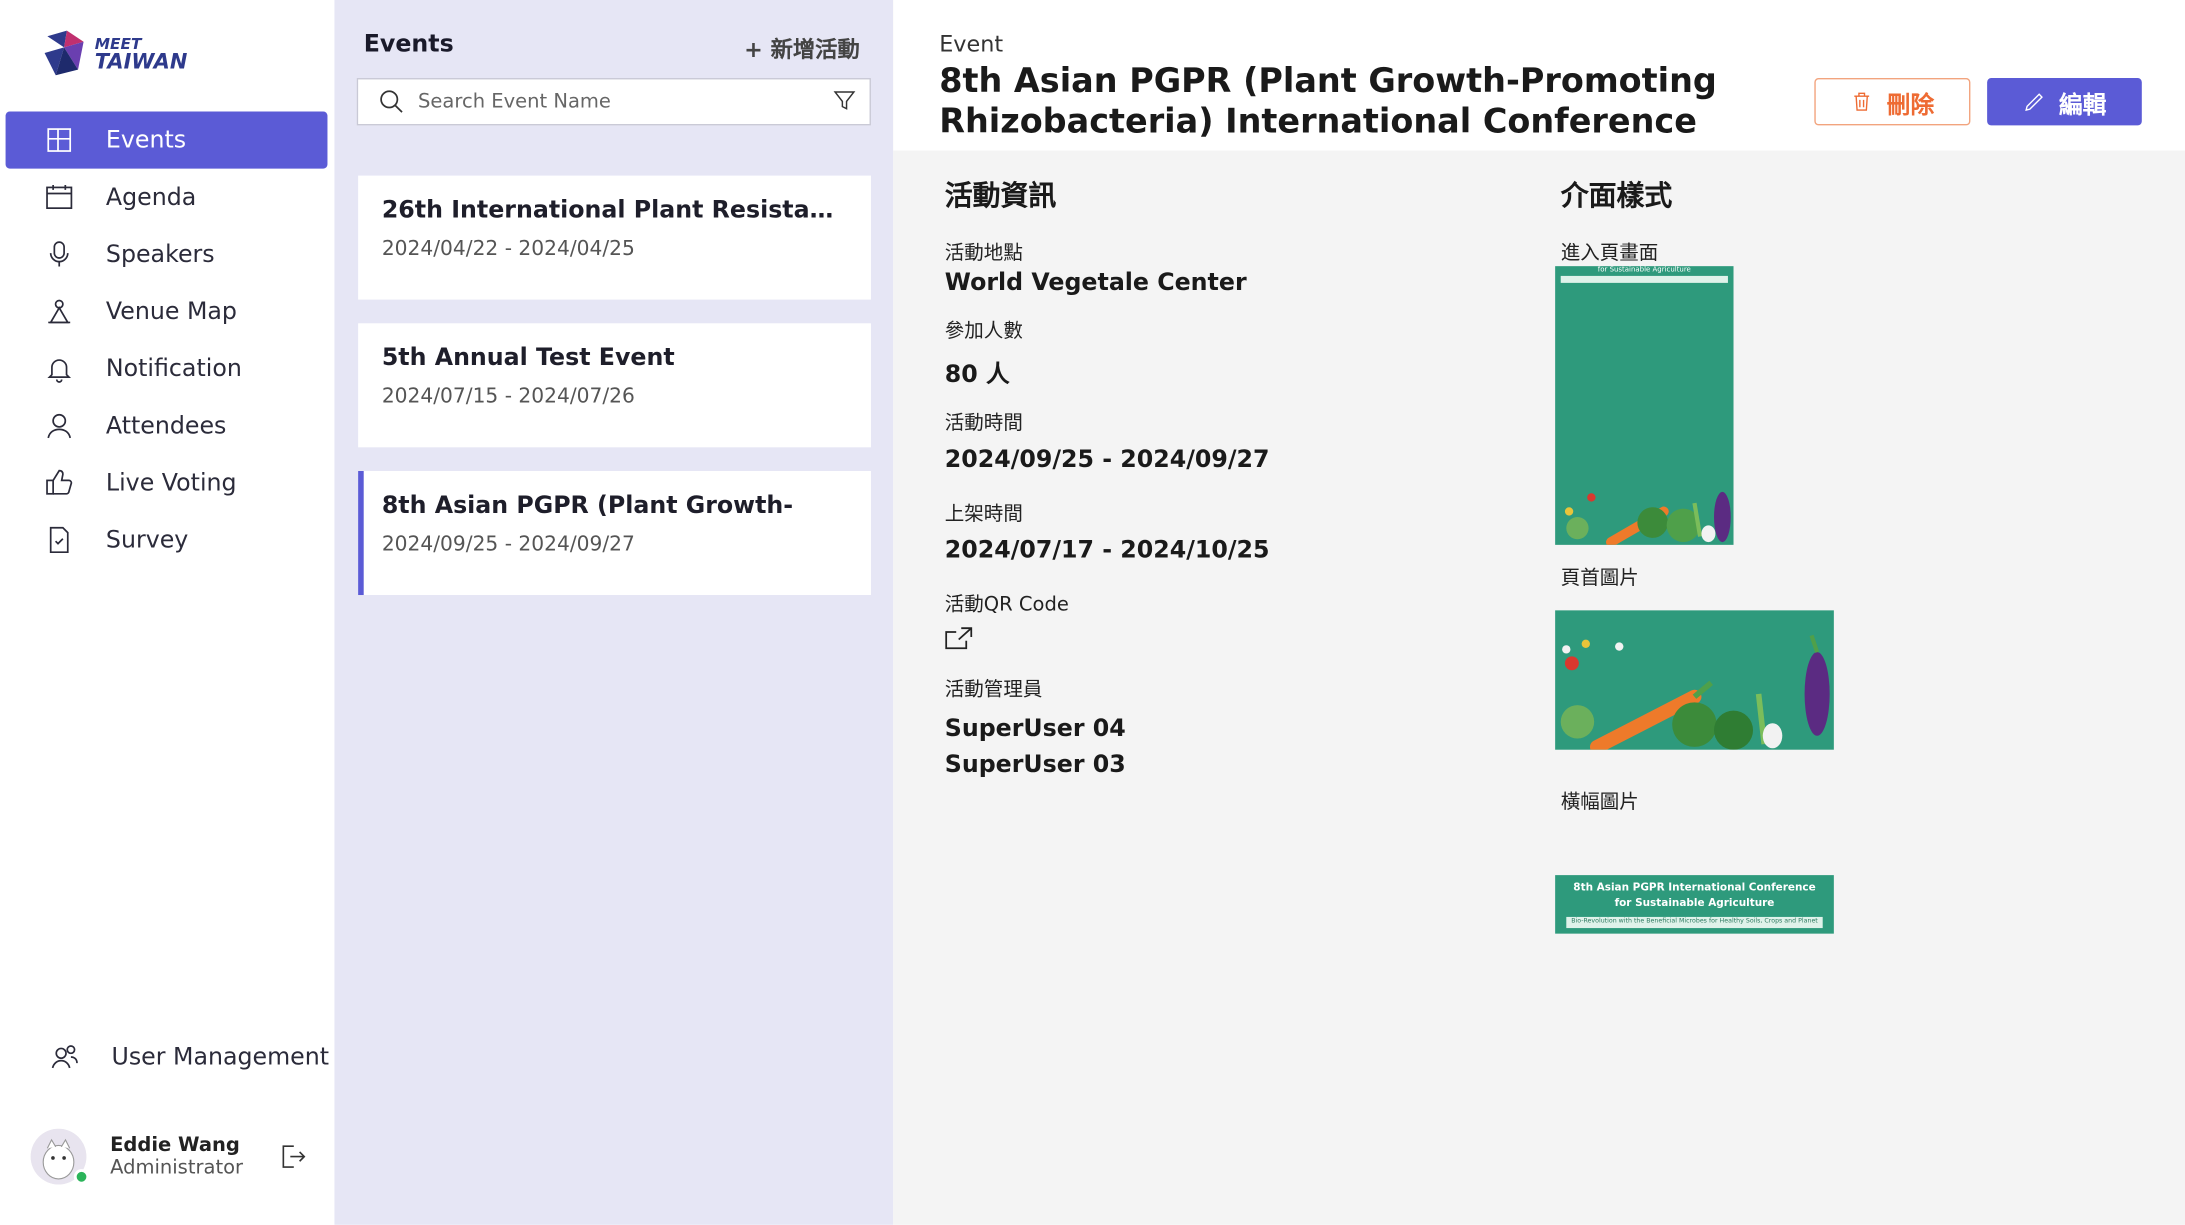  I want to click on delete-label: 刪除, so click(1910, 105).